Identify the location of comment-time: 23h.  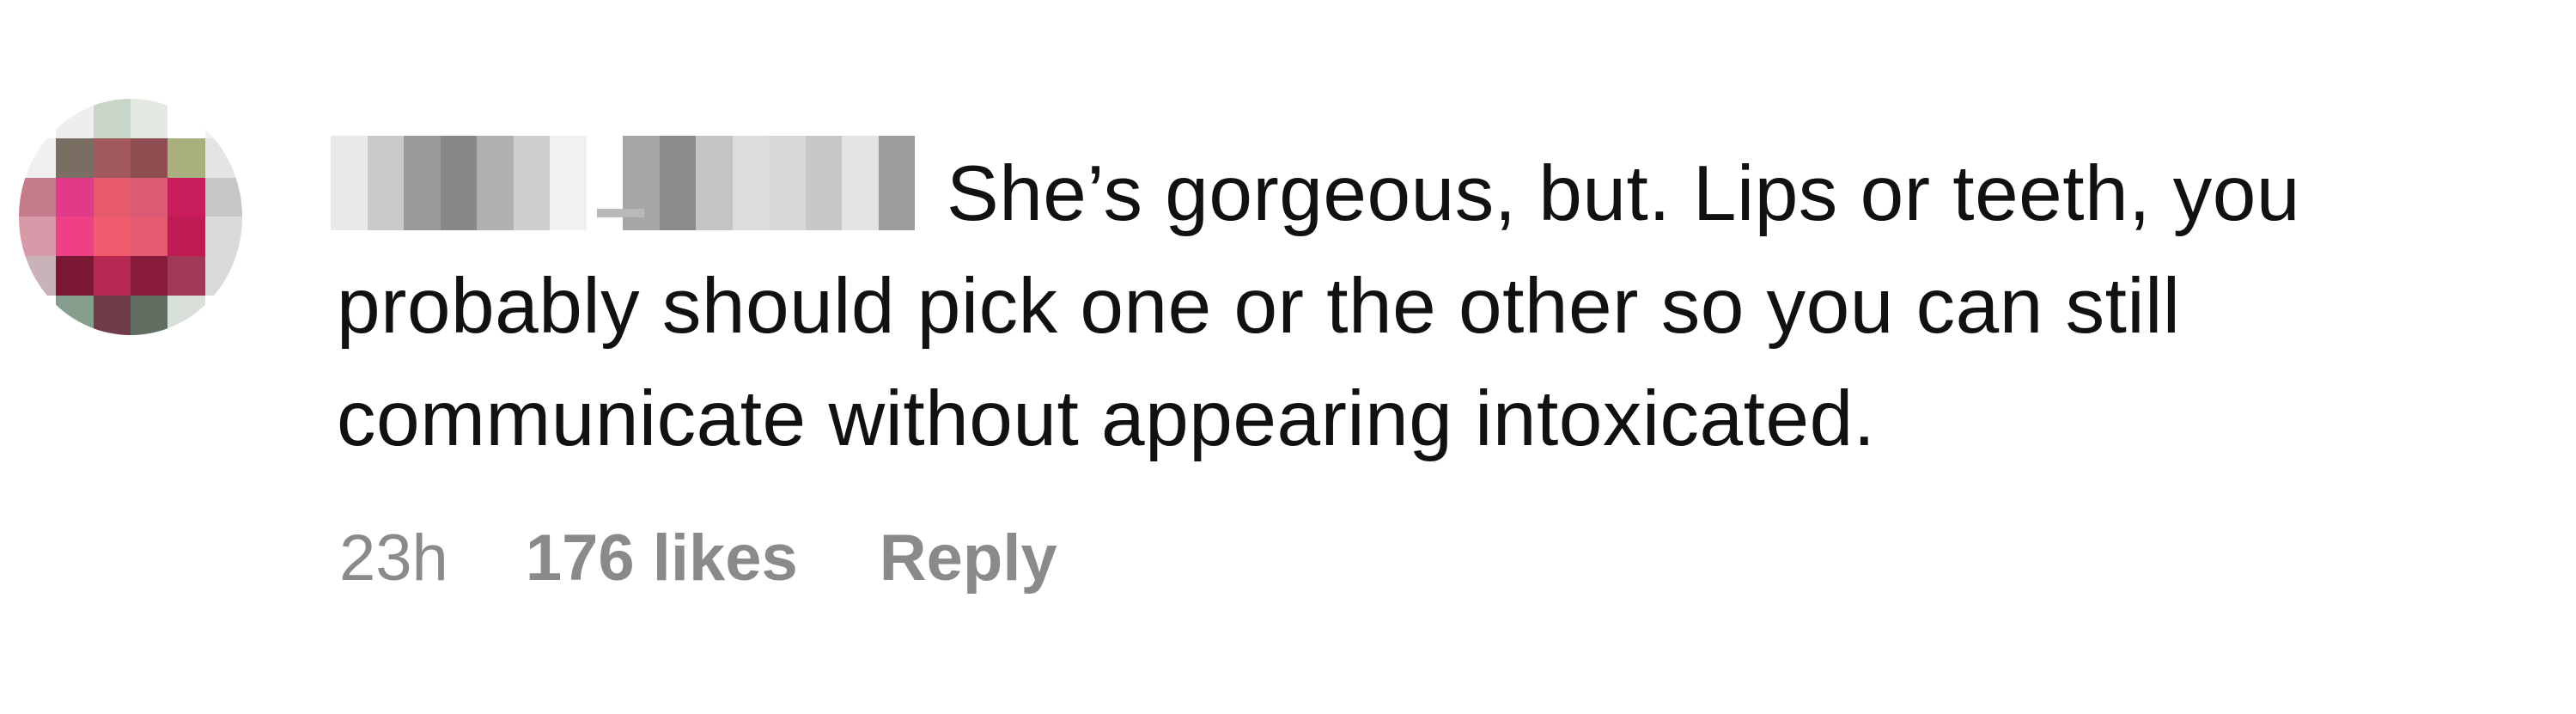
(393, 558).